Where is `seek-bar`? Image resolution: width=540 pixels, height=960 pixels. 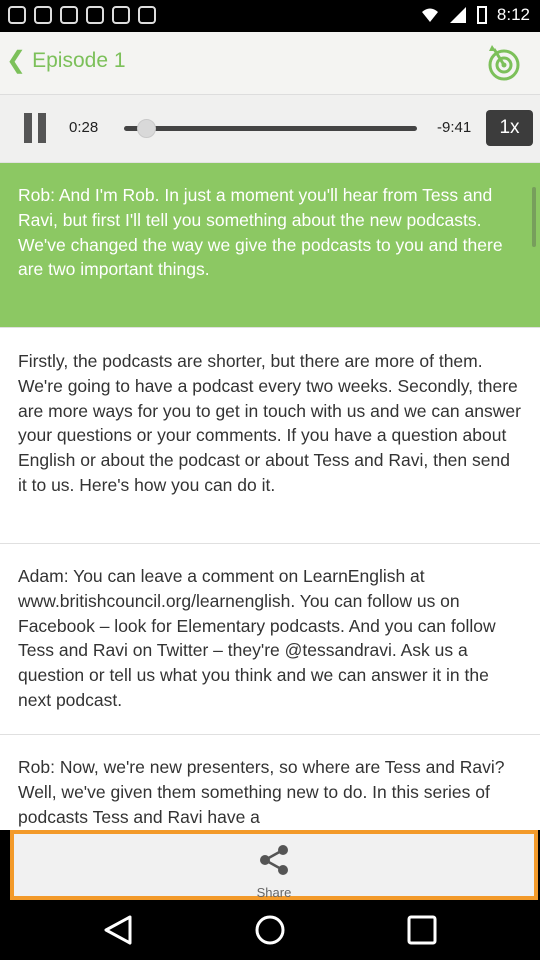
seek-bar is located at coordinates (270, 128).